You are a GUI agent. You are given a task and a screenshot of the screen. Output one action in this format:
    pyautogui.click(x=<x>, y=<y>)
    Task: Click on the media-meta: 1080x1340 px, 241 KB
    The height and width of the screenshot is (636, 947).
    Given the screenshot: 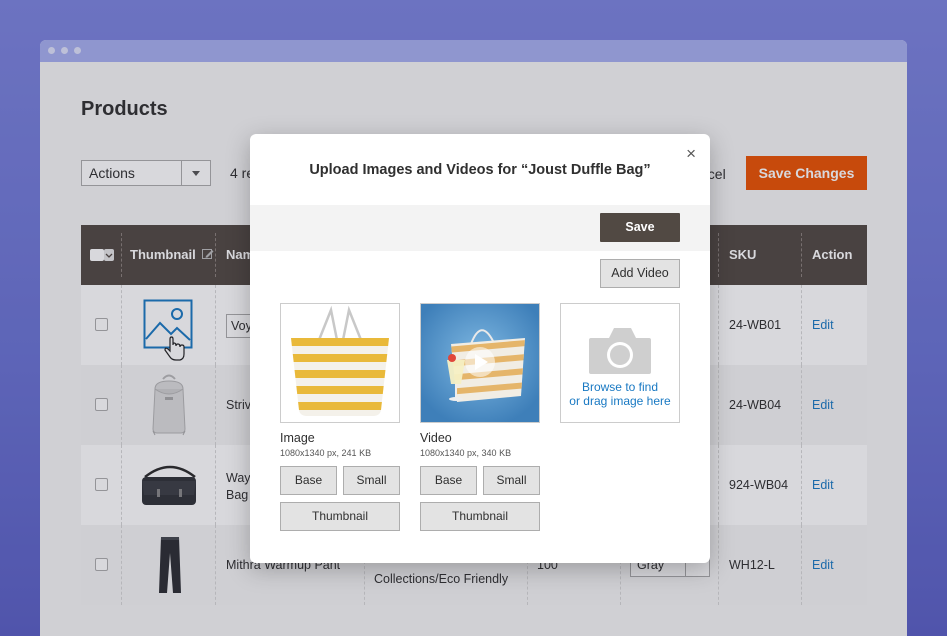 What is the action you would take?
    pyautogui.click(x=326, y=453)
    